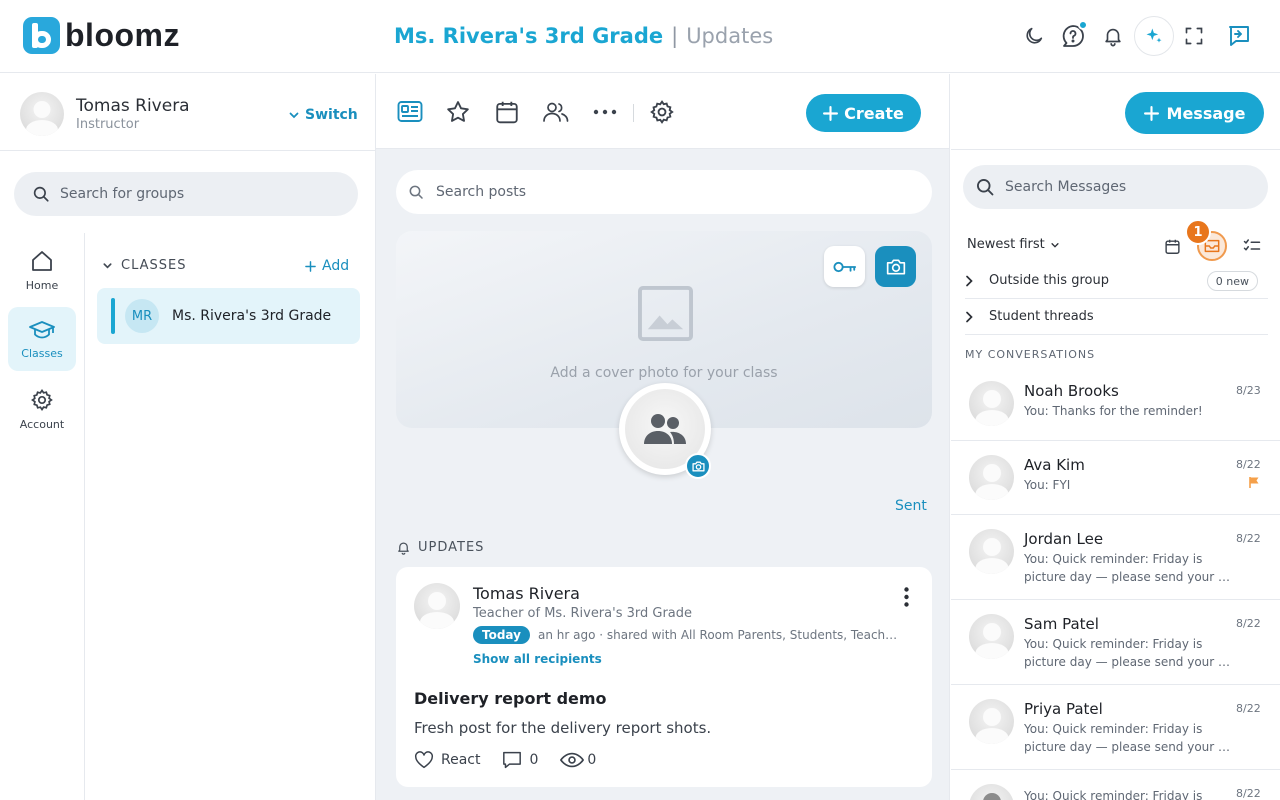 Image resolution: width=1280 pixels, height=800 pixels. What do you see at coordinates (566, 192) in the screenshot?
I see `post-search-input` at bounding box center [566, 192].